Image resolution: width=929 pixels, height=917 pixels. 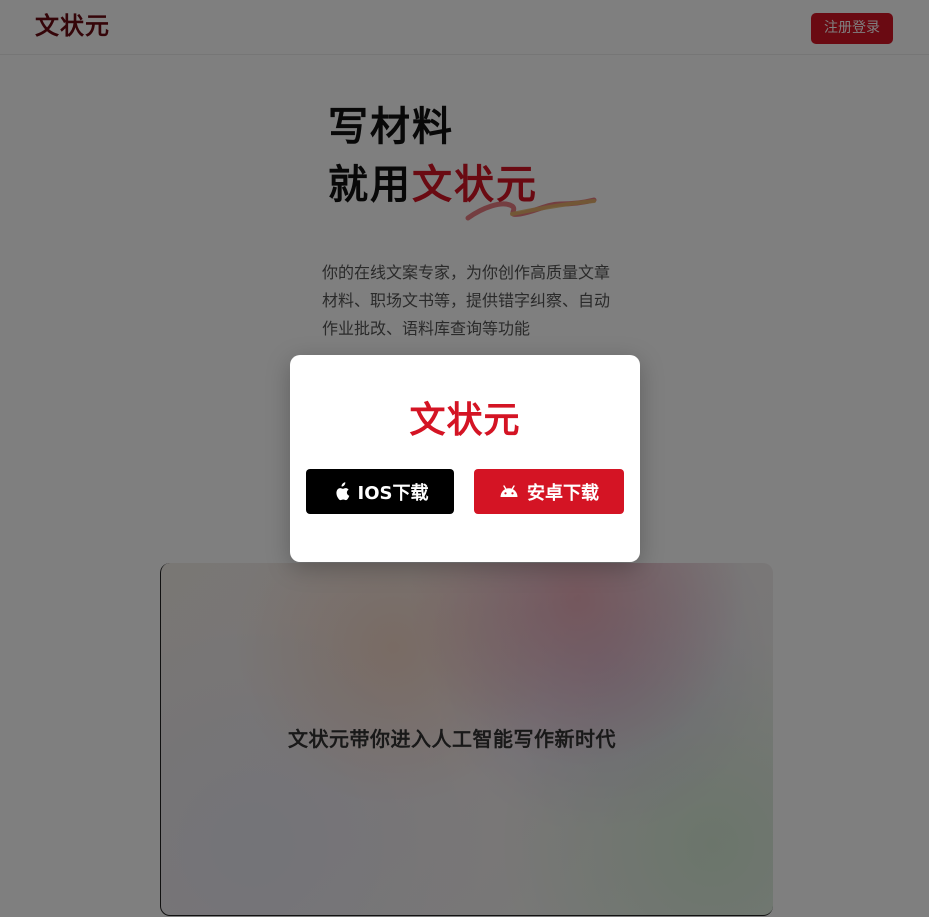 What do you see at coordinates (563, 493) in the screenshot?
I see `android-download-label: 安卓下载` at bounding box center [563, 493].